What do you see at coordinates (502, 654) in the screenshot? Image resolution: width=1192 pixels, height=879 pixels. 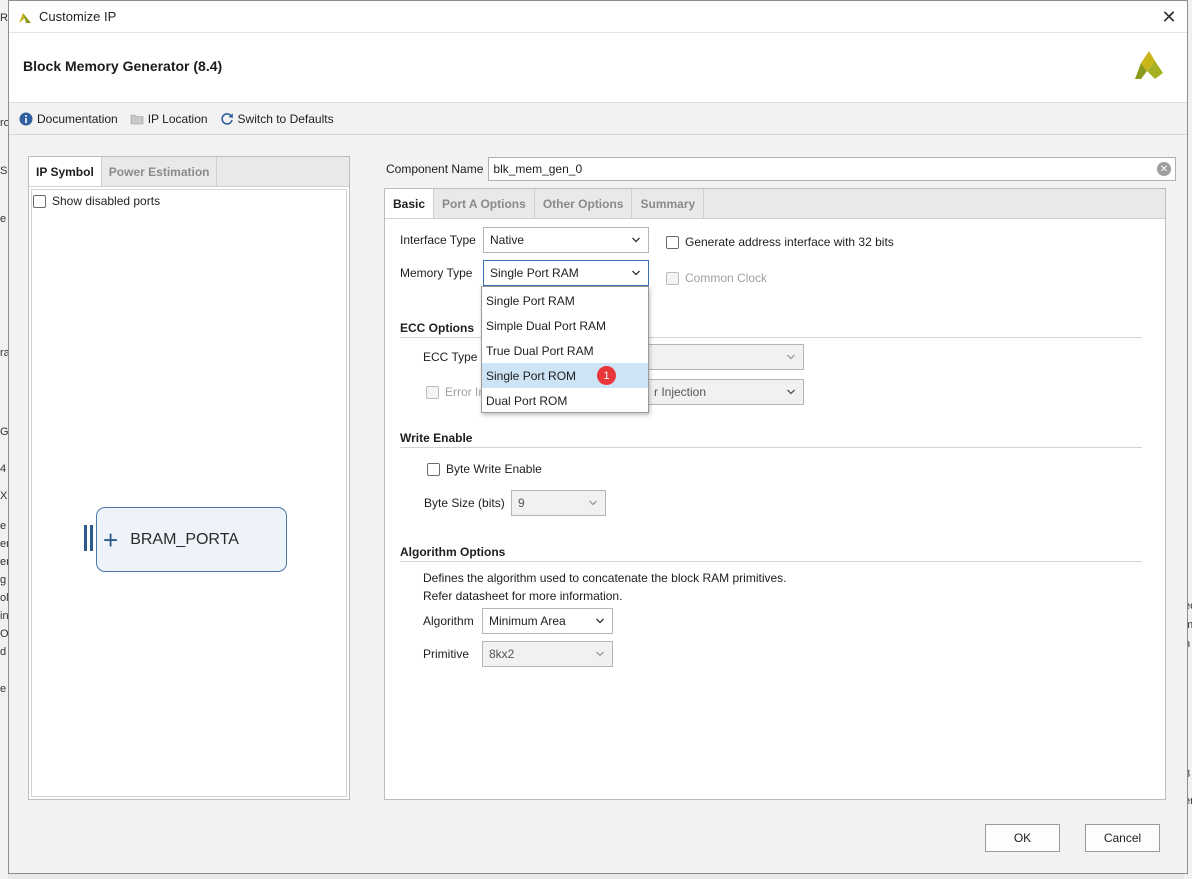 I see `primitive-value: 8kx2` at bounding box center [502, 654].